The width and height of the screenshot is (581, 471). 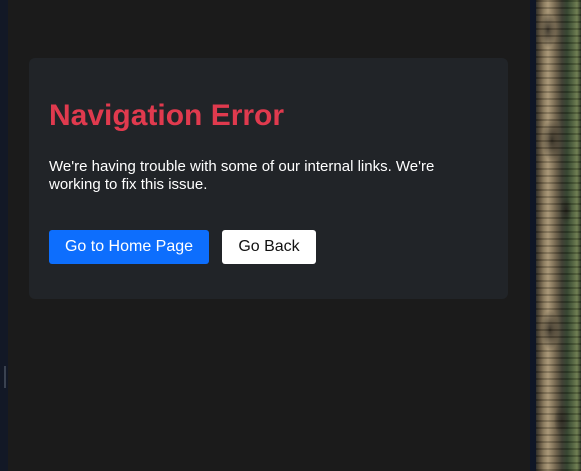 I want to click on background-tree-photo, so click(x=558, y=235).